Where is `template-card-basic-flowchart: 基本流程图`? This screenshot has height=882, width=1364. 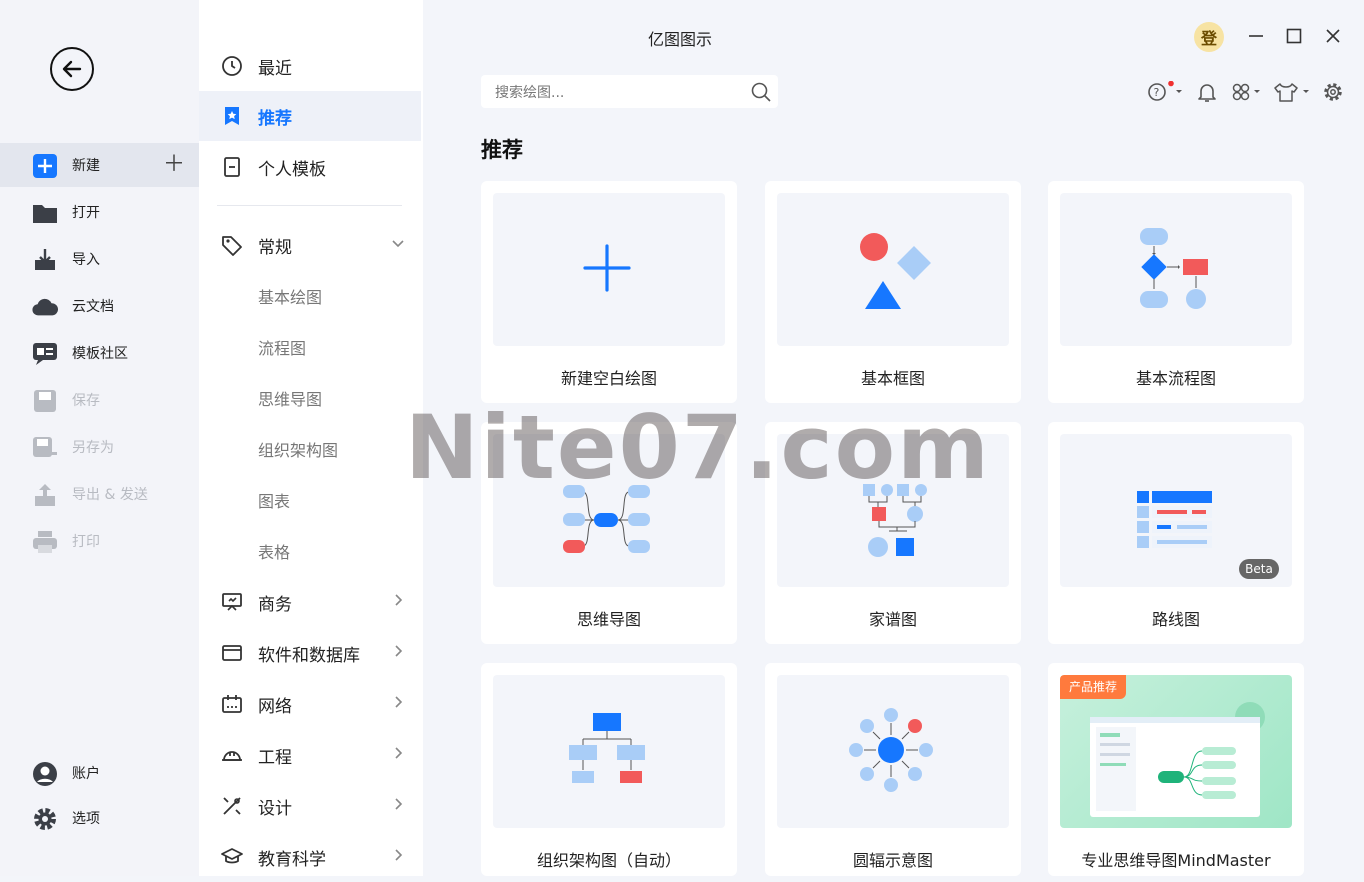
template-card-basic-flowchart: 基本流程图 is located at coordinates (1176, 292).